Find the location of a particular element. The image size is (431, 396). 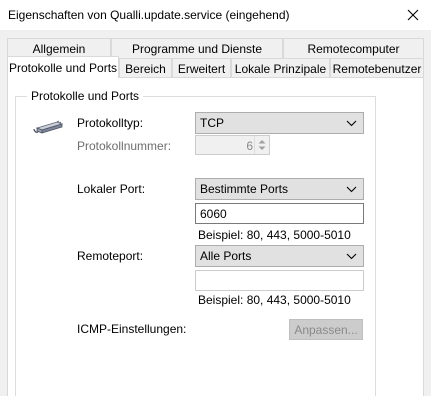

local-port-input: 6060 is located at coordinates (279, 213).